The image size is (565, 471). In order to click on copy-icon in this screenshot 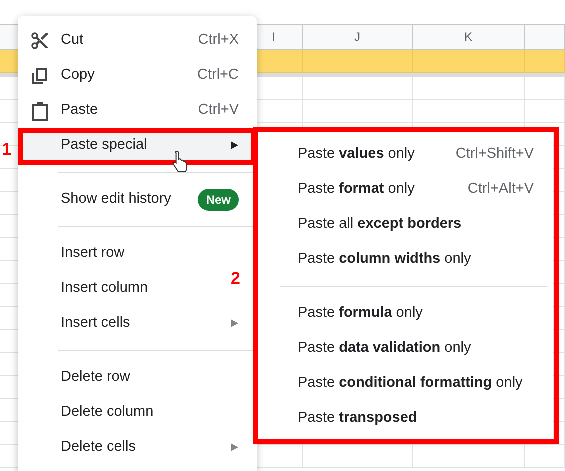, I will do `click(39, 75)`.